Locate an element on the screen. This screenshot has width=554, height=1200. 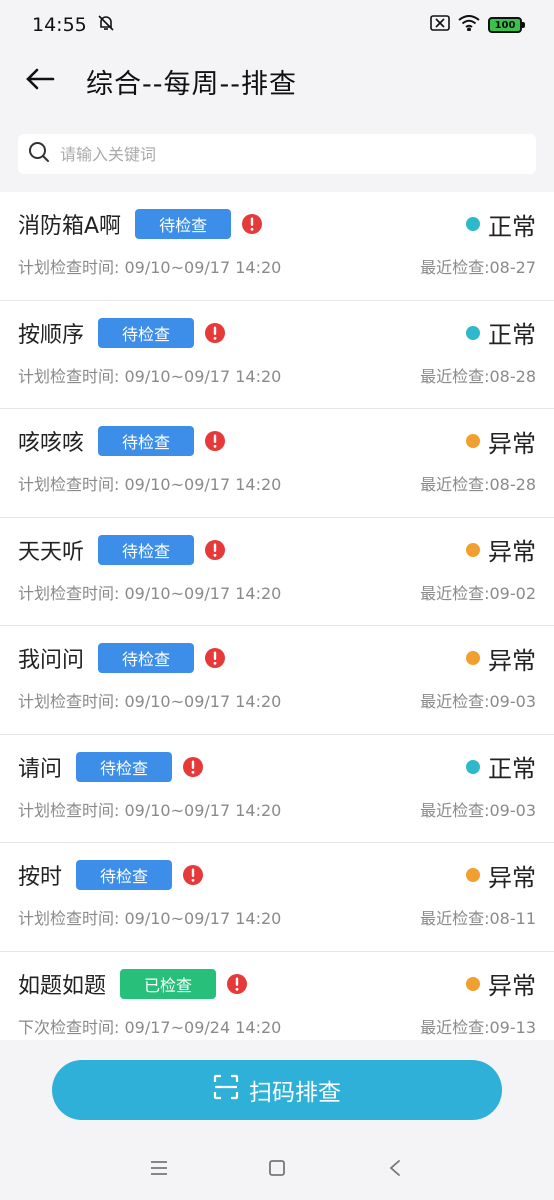
status-right: 100 is located at coordinates (477, 25).